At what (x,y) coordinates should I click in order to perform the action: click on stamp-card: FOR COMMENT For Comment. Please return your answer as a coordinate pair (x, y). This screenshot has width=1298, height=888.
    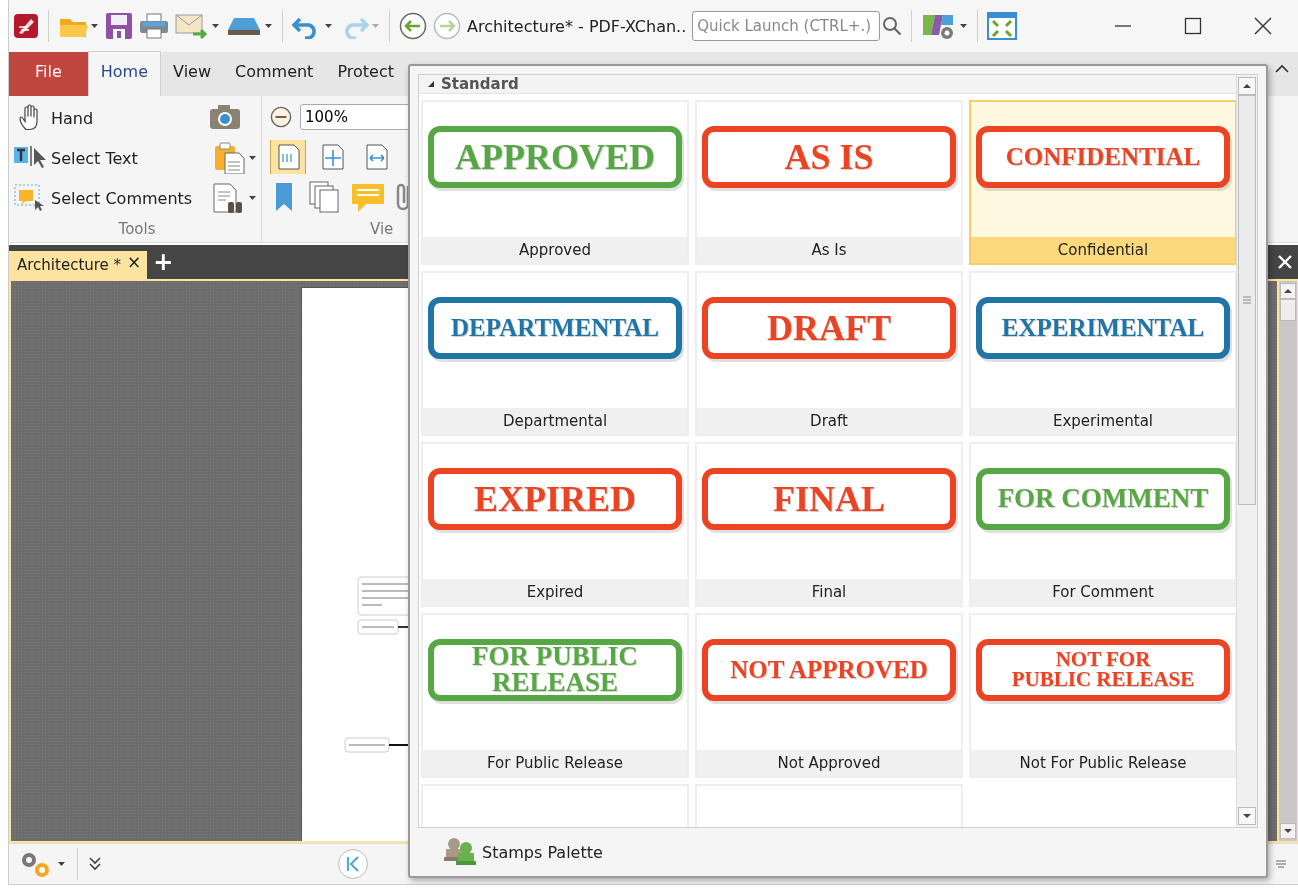
    Looking at the image, I should click on (1102, 524).